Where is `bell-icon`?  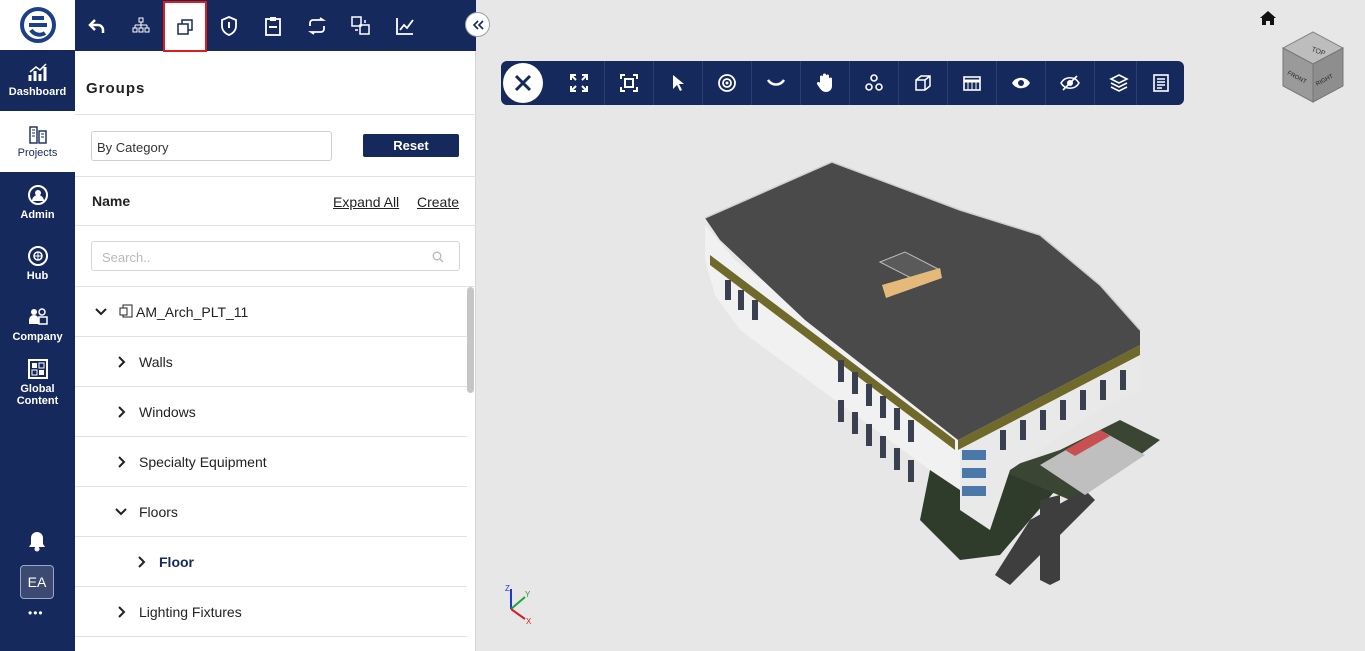
bell-icon is located at coordinates (37, 543).